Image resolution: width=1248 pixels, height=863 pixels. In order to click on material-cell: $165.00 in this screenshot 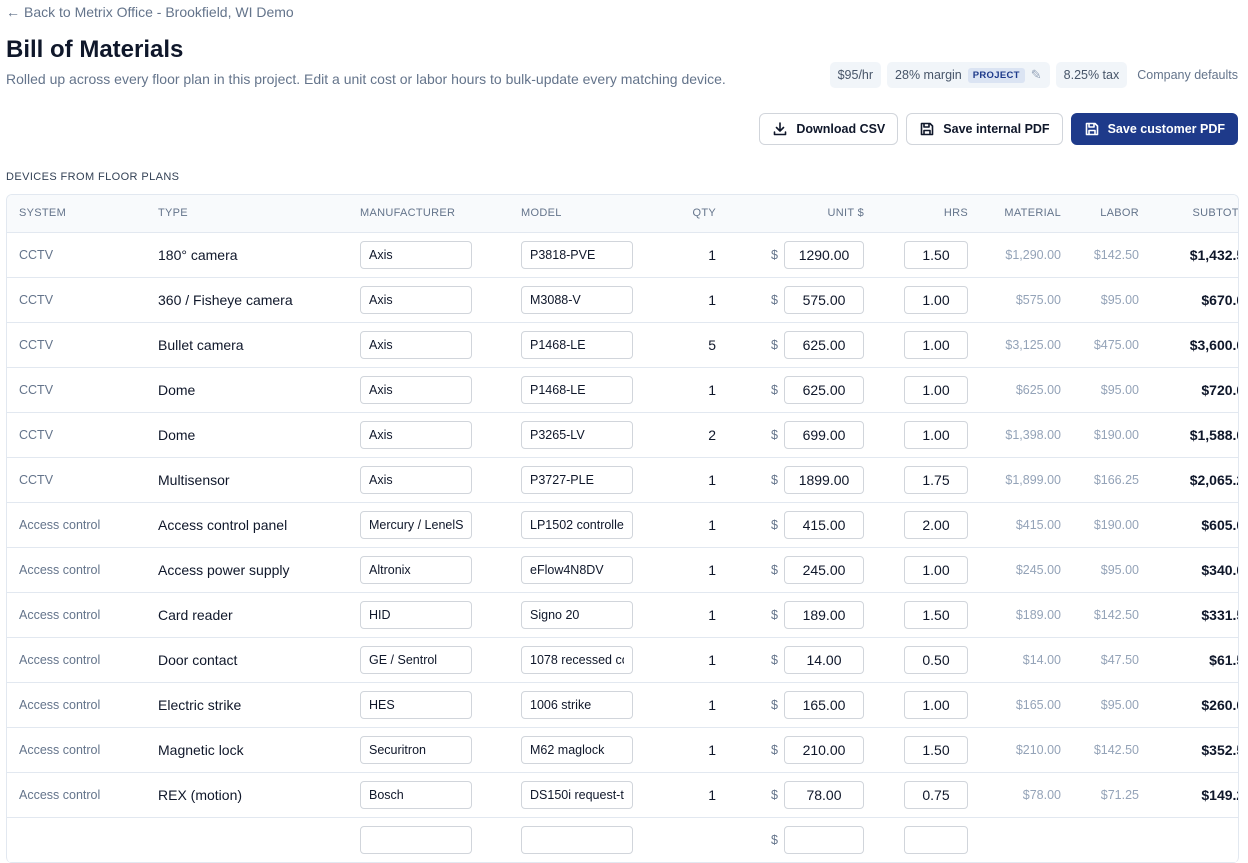, I will do `click(1026, 705)`.